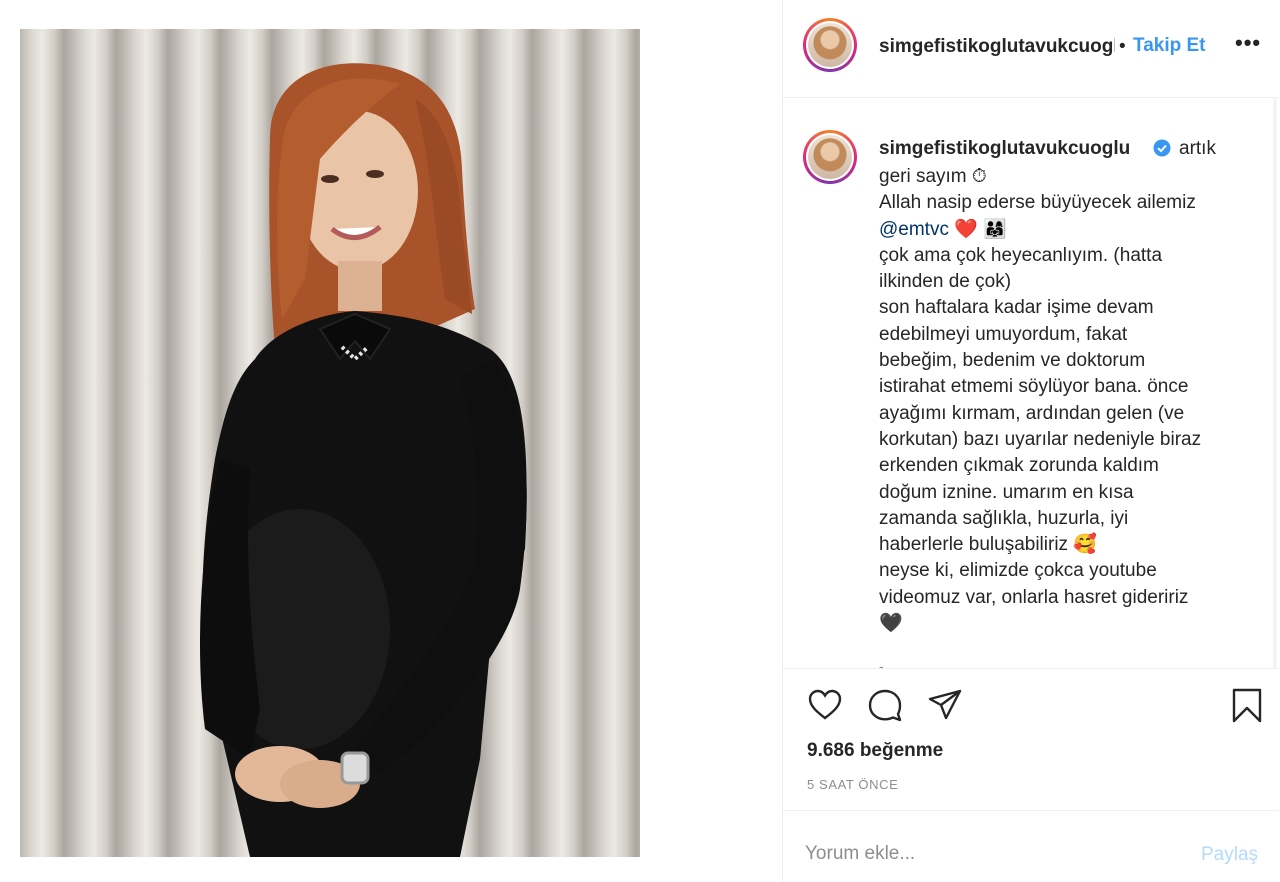 This screenshot has width=1280, height=882. I want to click on caption-line: erkenden çıkmak zorunda kaldım, so click(1019, 466).